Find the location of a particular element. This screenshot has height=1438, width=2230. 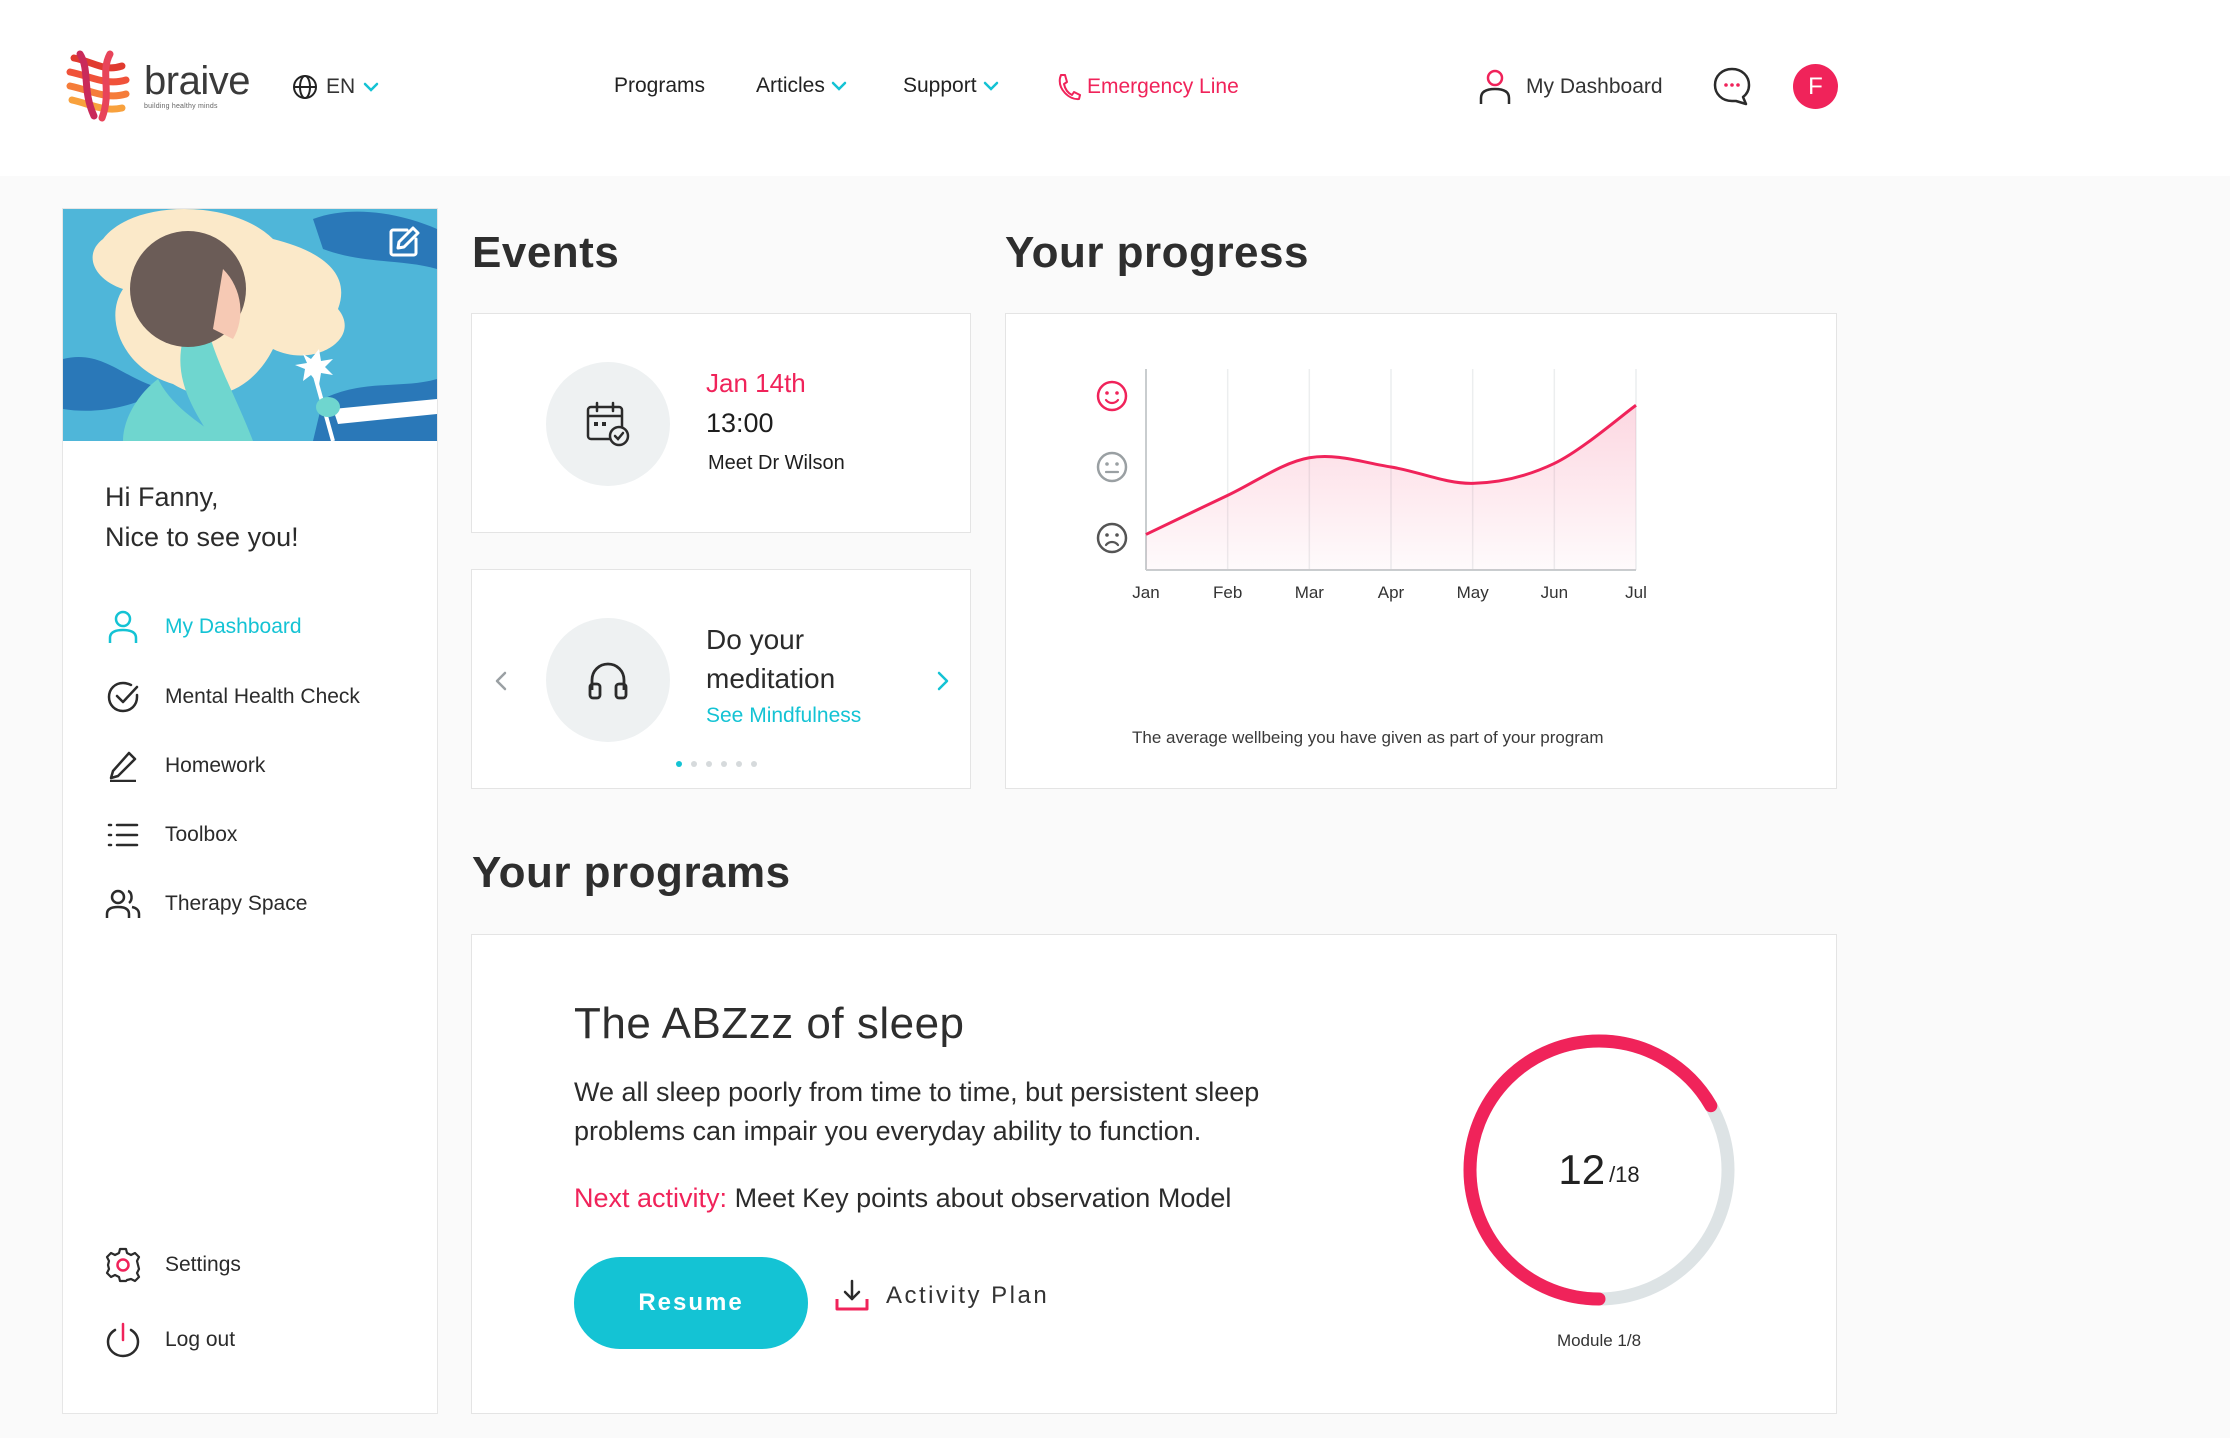

gear-icon is located at coordinates (123, 1265).